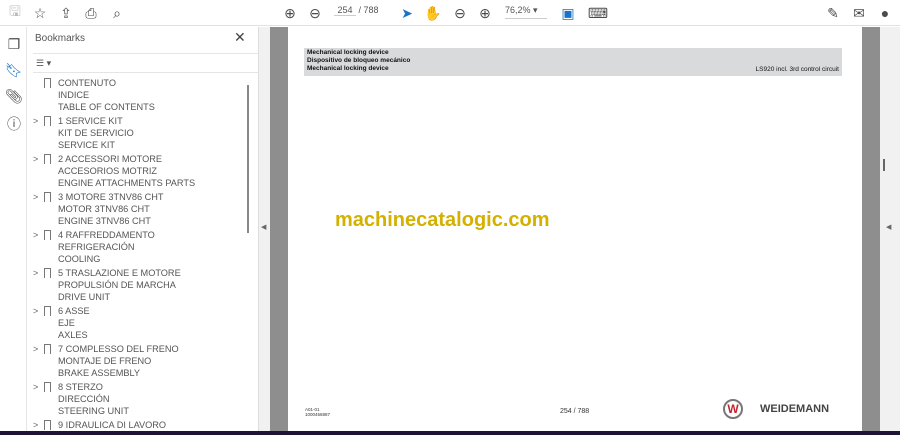 This screenshot has width=900, height=435. What do you see at coordinates (119, 273) in the screenshot?
I see `bookmark-label: 5 TRASLAZIONE E MOTORE` at bounding box center [119, 273].